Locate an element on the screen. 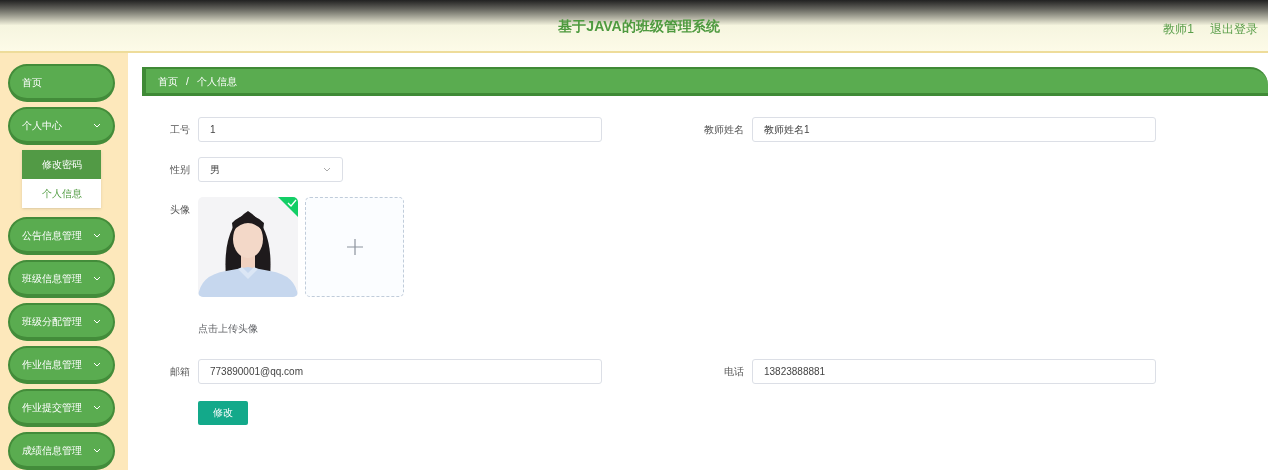 This screenshot has height=470, width=1268. submenu-item: 修改密码 is located at coordinates (61, 164).